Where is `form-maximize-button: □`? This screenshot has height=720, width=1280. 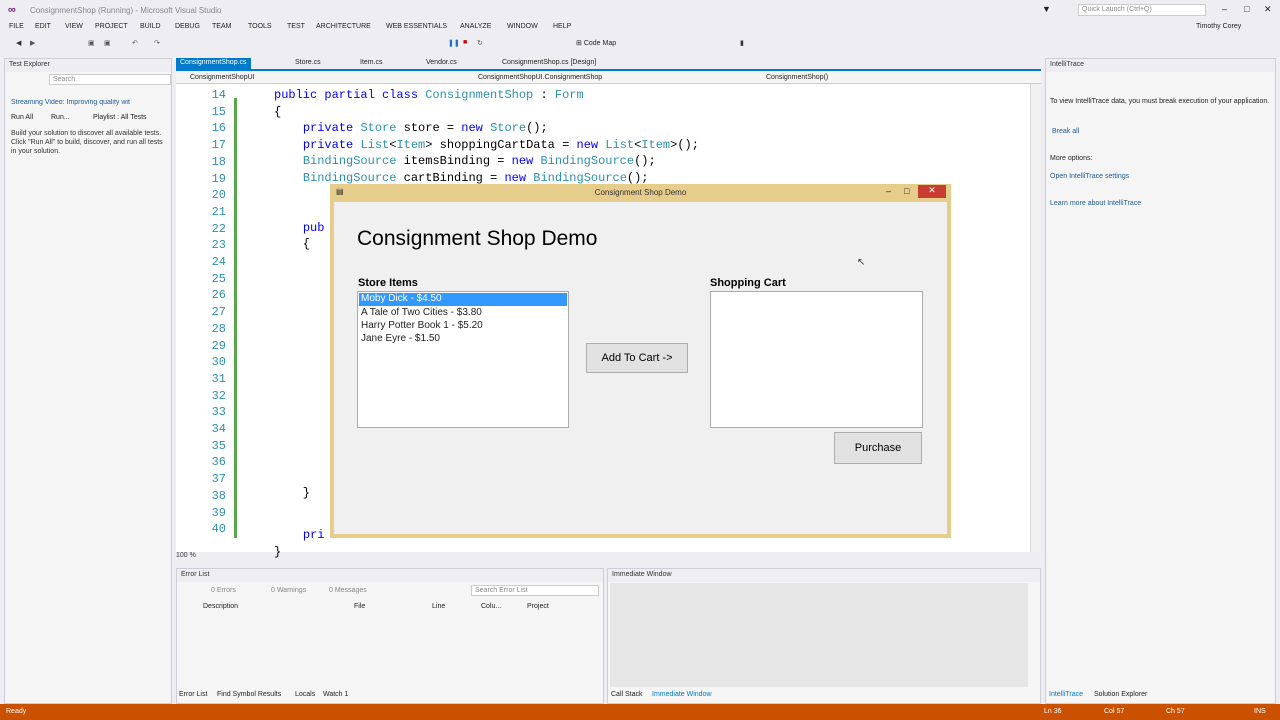 form-maximize-button: □ is located at coordinates (906, 191).